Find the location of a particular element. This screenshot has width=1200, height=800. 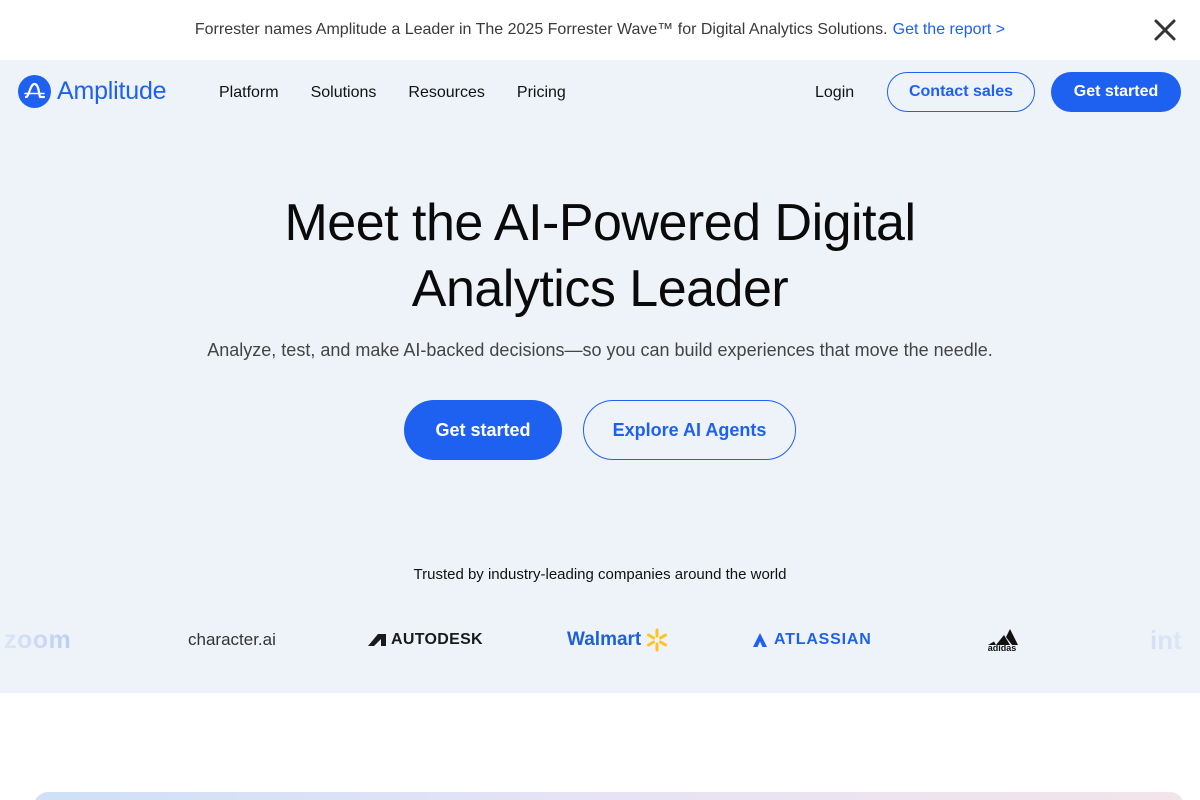

close-icon is located at coordinates (1165, 30).